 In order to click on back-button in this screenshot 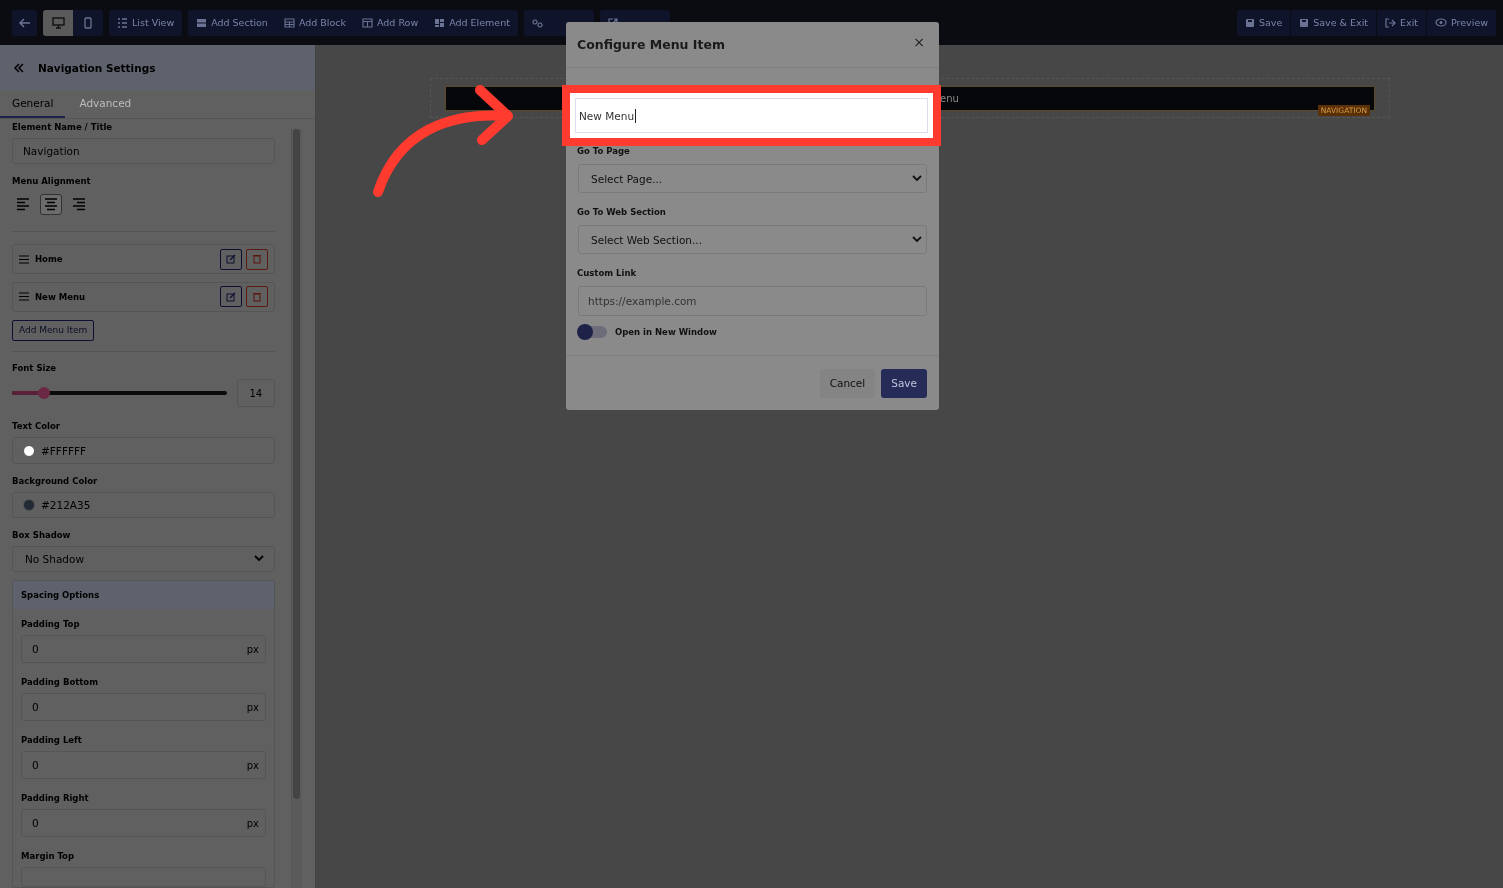, I will do `click(24, 22)`.